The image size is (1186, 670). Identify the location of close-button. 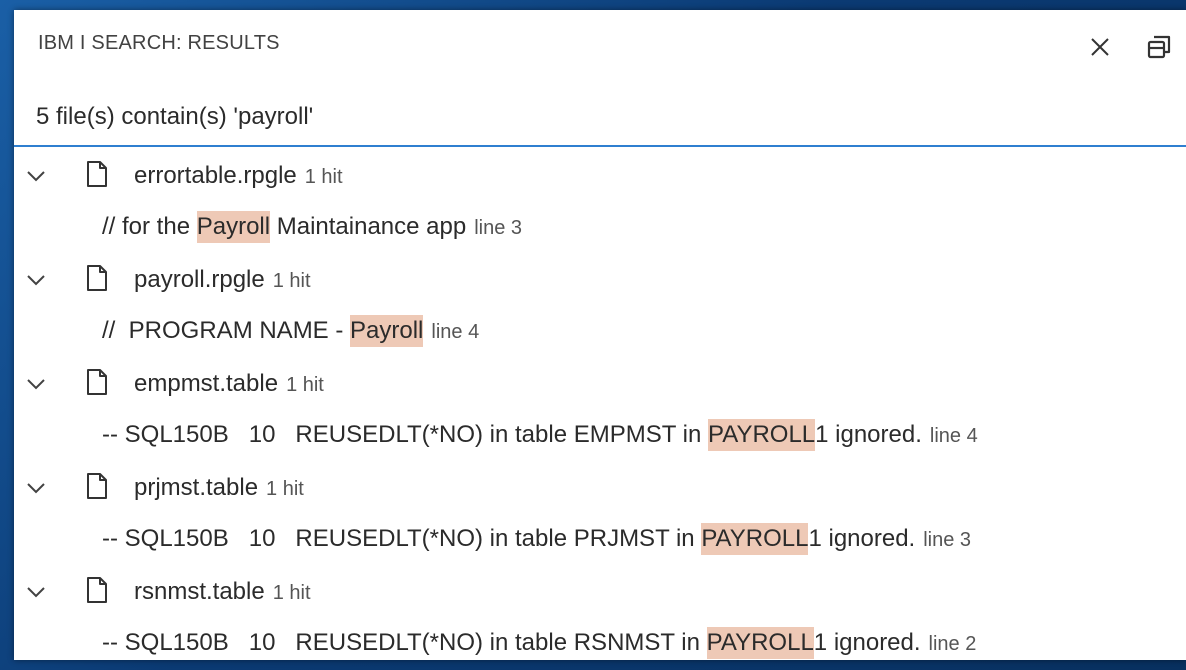
(1100, 47).